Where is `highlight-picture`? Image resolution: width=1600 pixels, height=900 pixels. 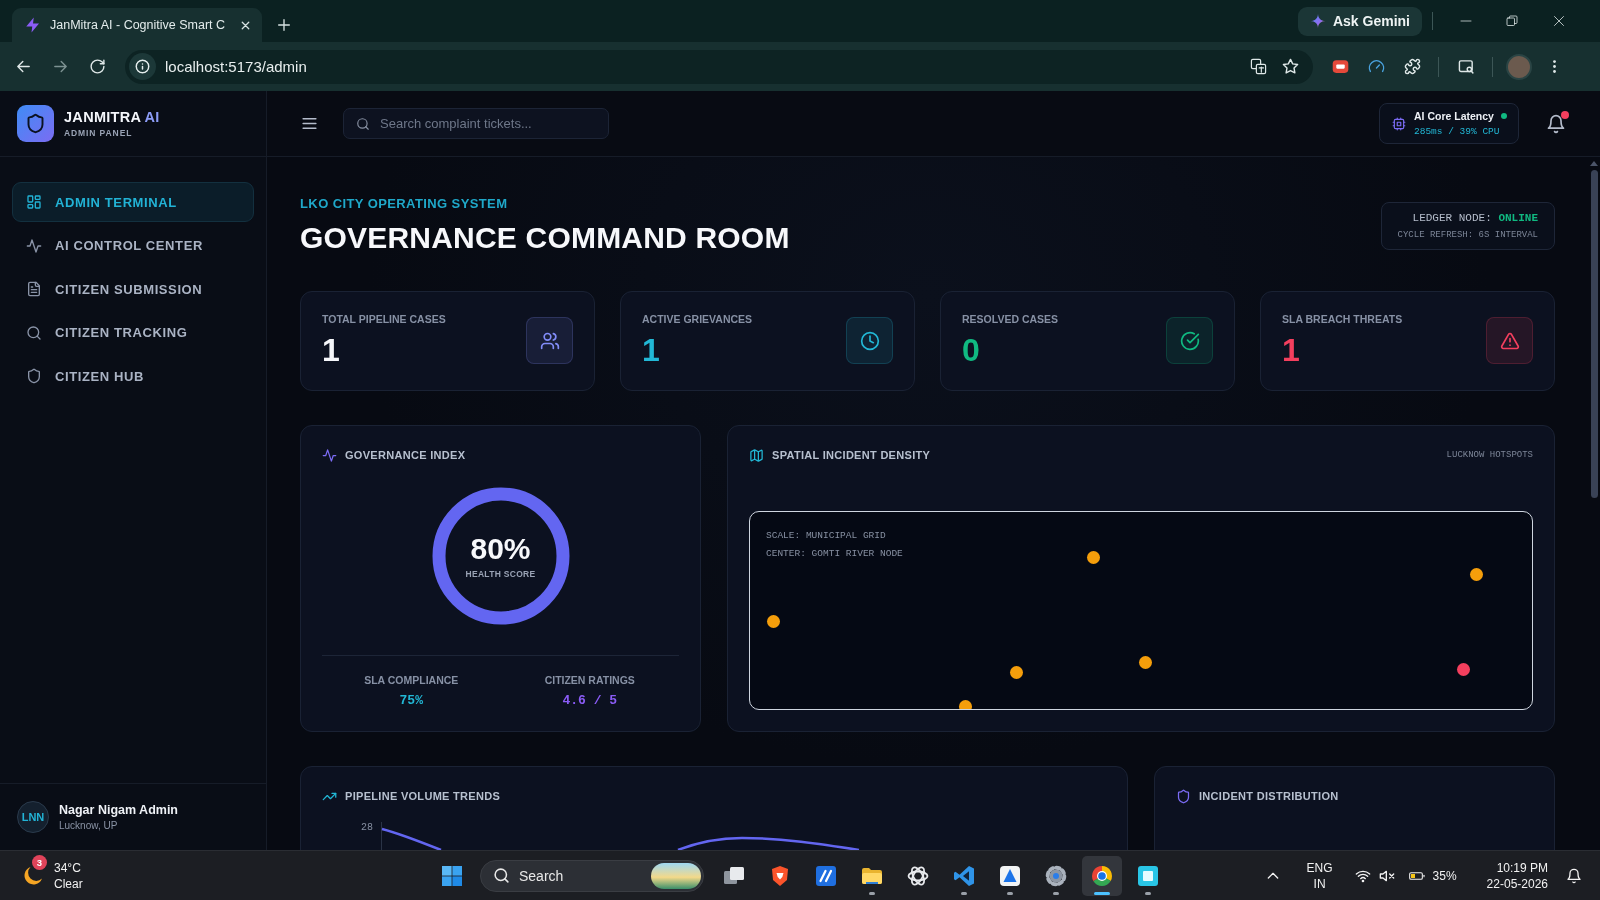 highlight-picture is located at coordinates (676, 875).